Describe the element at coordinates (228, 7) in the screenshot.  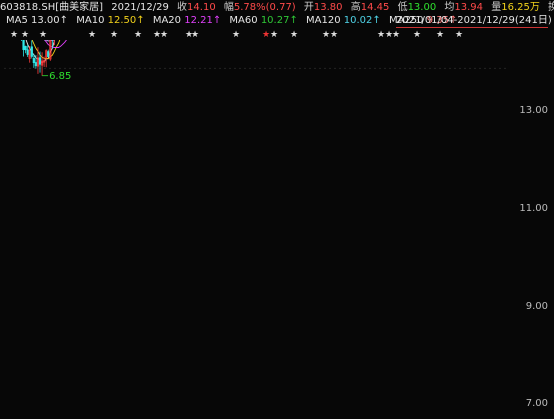
I see `change-label: 幅` at that location.